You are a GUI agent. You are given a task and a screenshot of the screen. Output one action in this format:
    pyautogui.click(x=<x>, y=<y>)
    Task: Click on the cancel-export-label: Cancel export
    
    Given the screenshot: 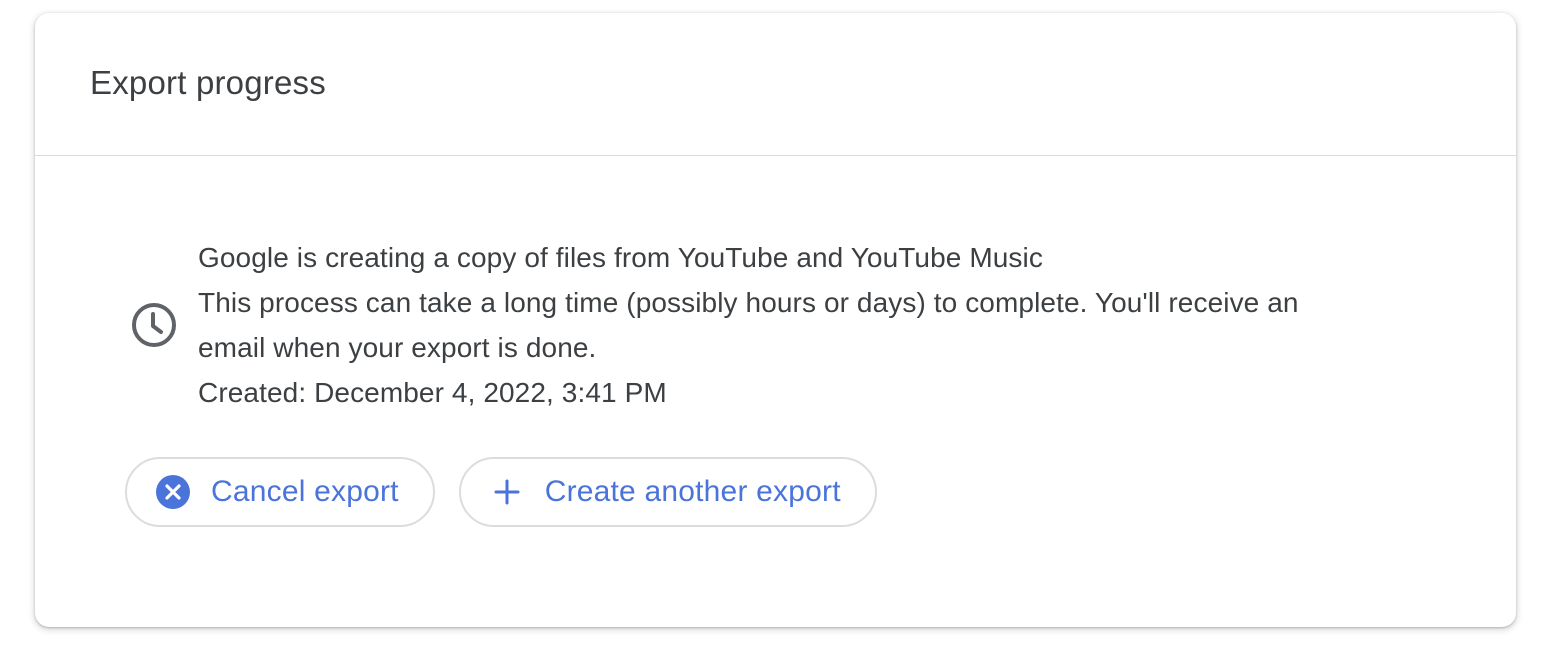 What is the action you would take?
    pyautogui.click(x=305, y=491)
    